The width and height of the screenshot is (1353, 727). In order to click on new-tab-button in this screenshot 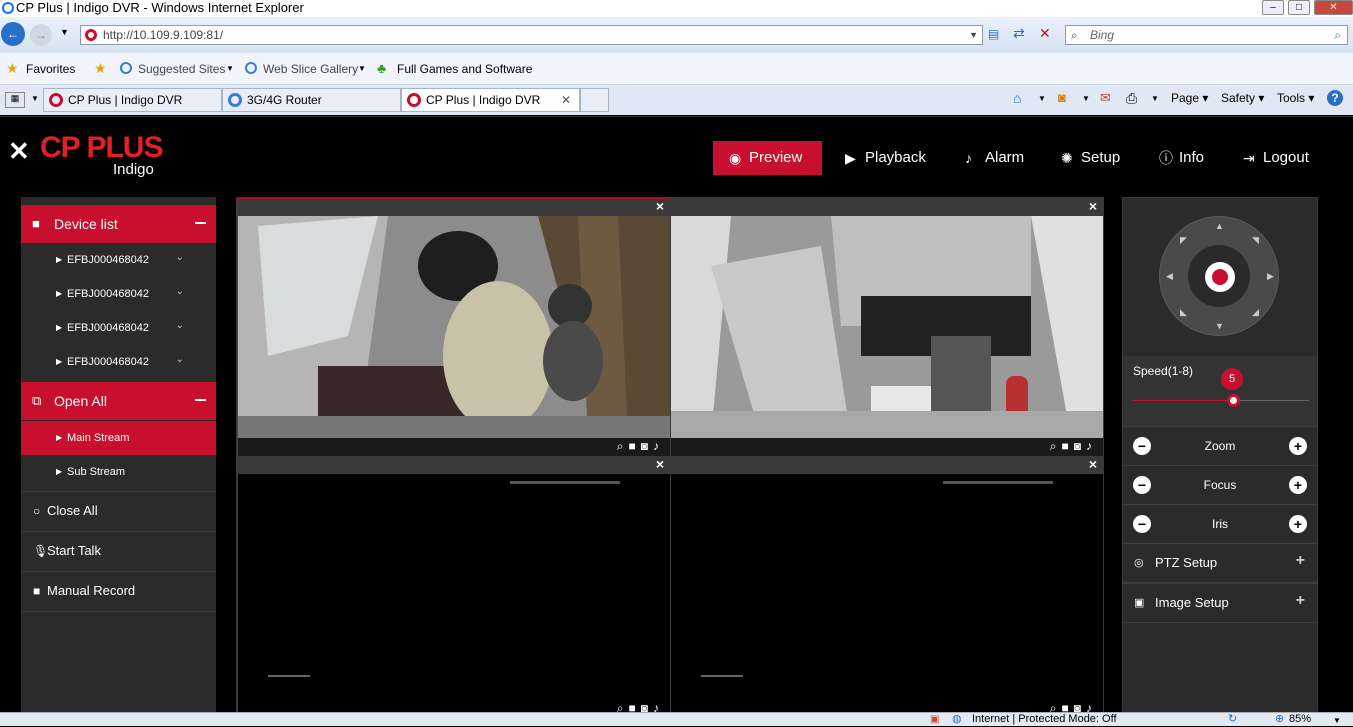, I will do `click(594, 100)`.